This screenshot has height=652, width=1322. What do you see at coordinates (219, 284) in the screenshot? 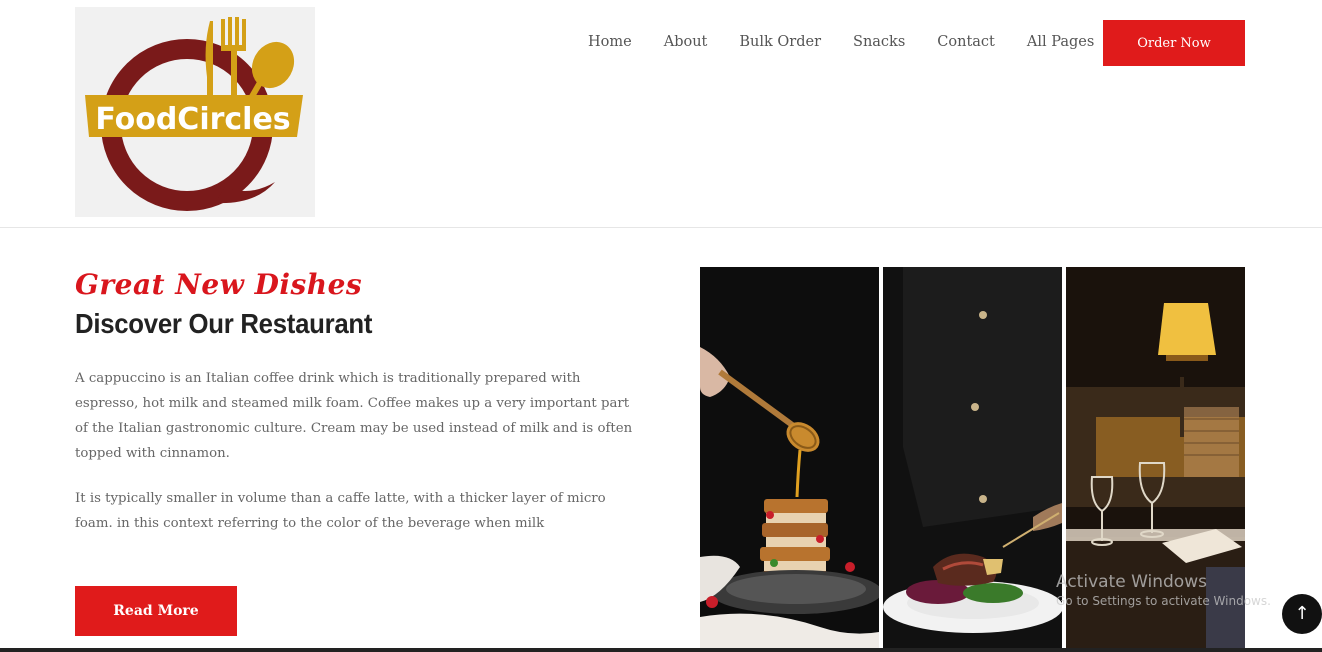
I see `hero-script-title: Great New Dishes` at bounding box center [219, 284].